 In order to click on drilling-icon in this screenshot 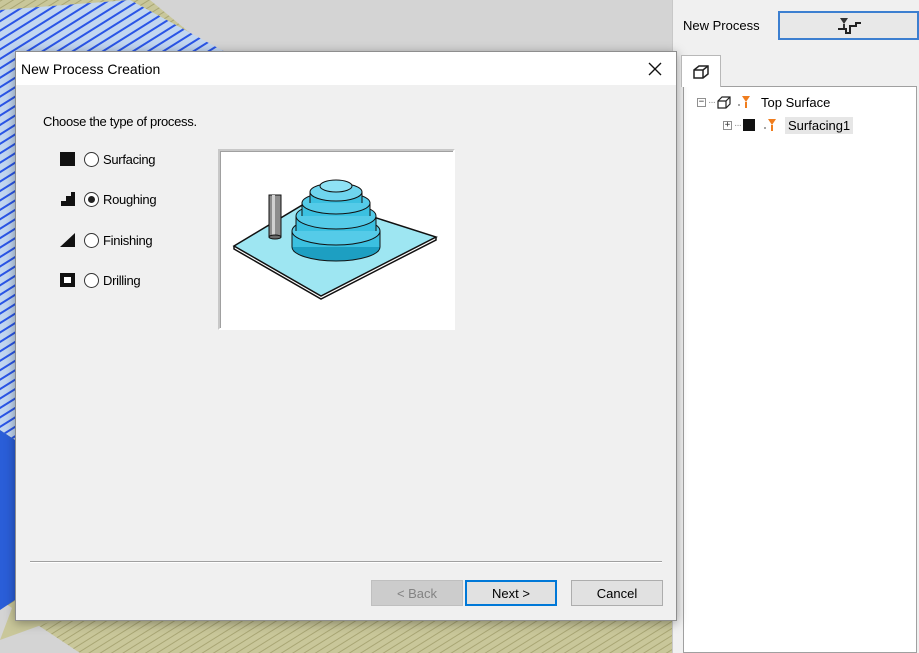, I will do `click(68, 280)`.